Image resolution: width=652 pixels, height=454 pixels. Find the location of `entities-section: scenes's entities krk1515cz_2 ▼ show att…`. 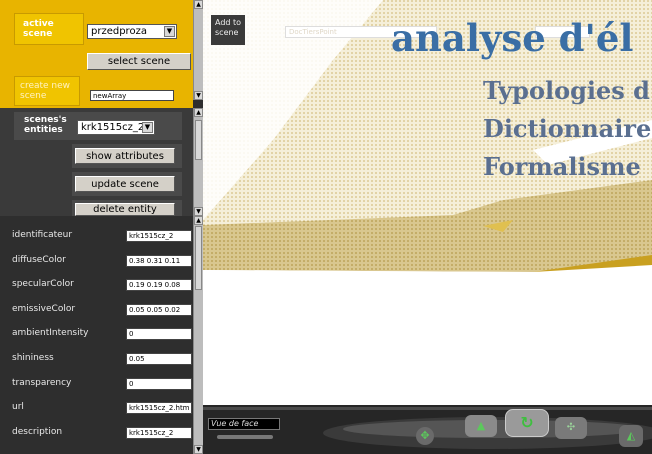

entities-section: scenes's entities krk1515cz_2 ▼ show att… is located at coordinates (96, 162).